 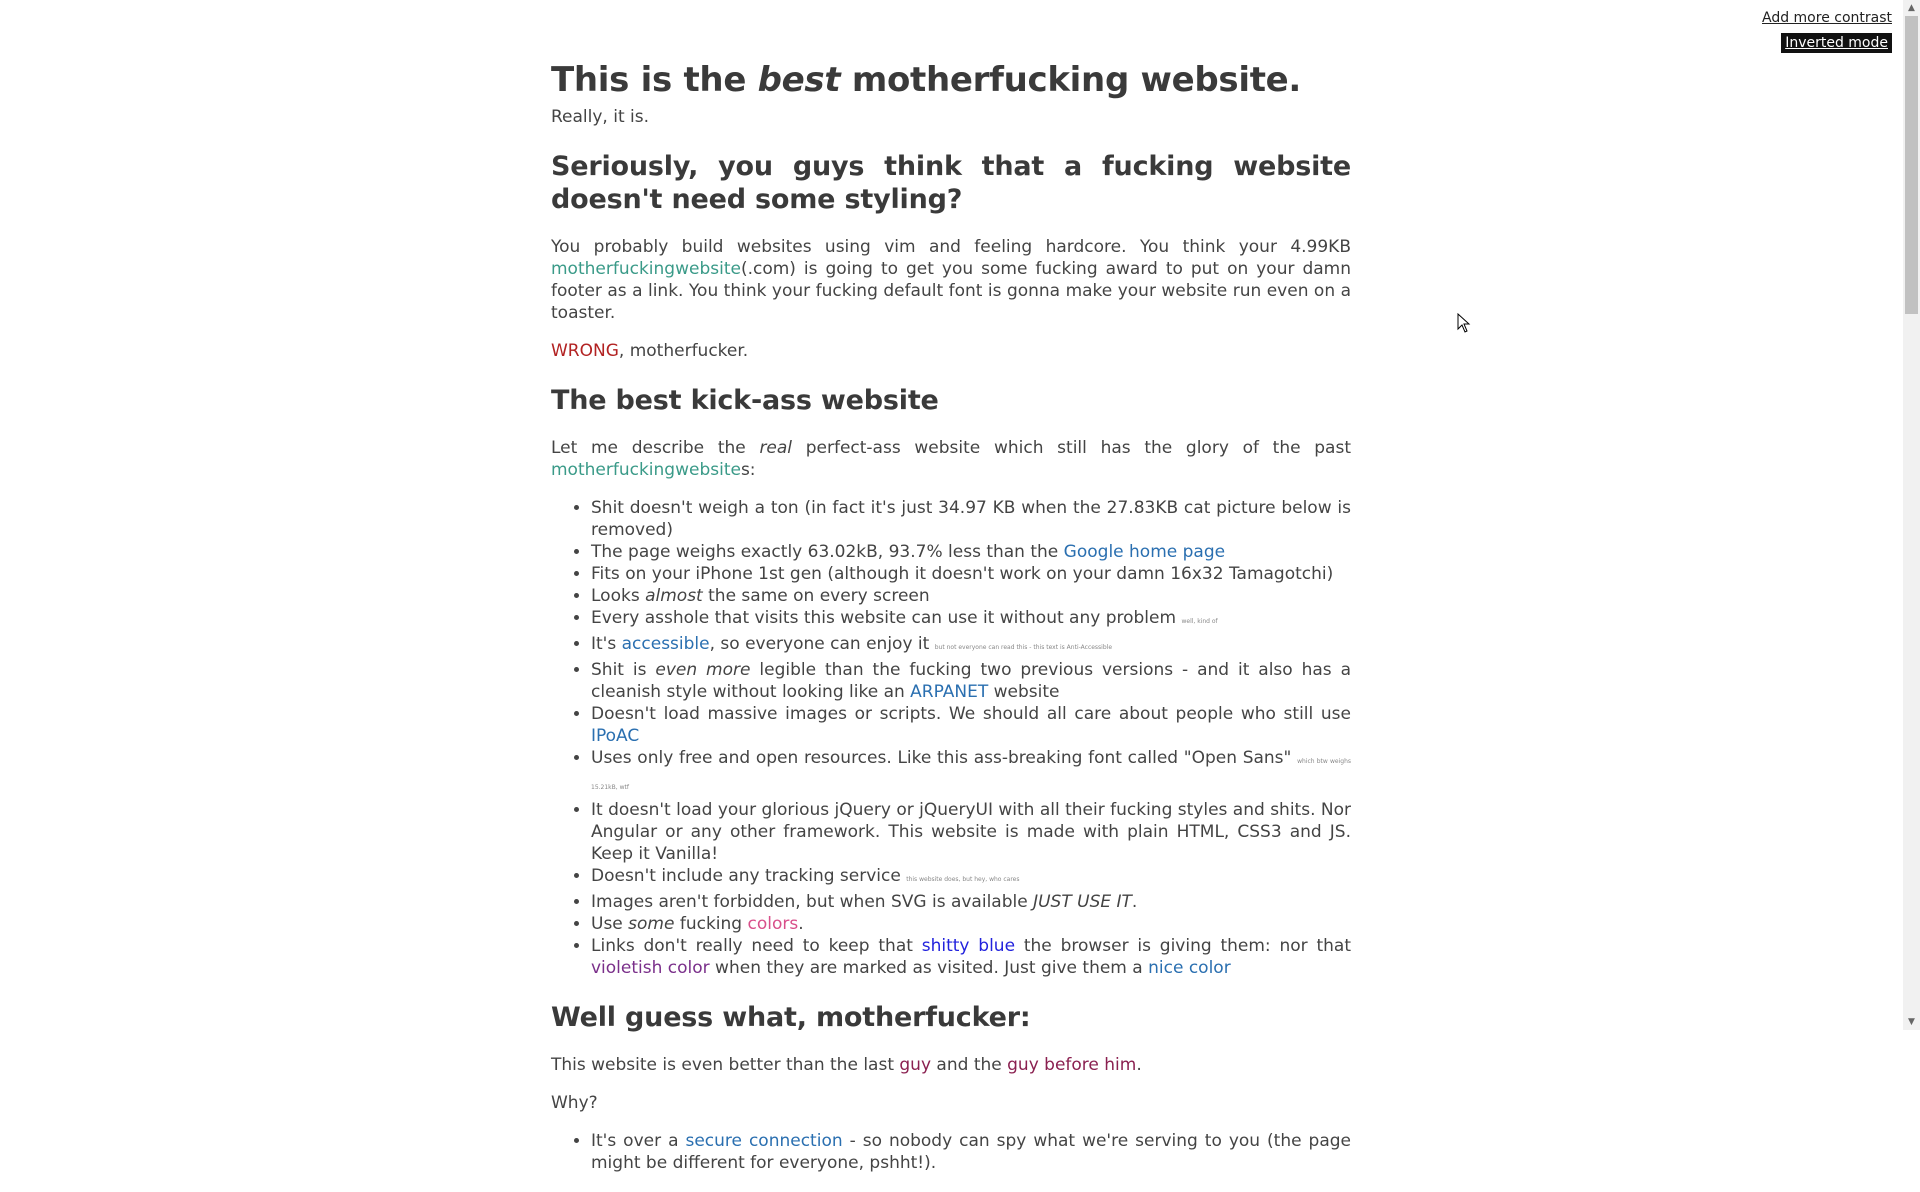 I want to click on motherfuckingwebsite-link: motherfuckingwebsite, so click(x=646, y=269).